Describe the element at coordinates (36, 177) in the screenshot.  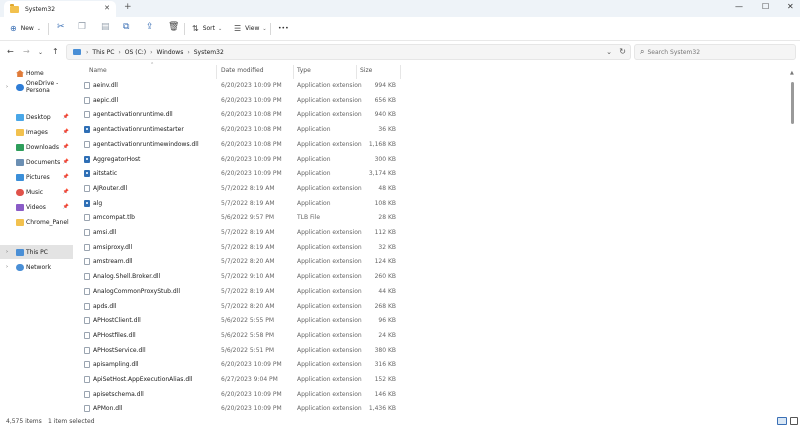
I see `sidebar-item-pictures: Pictures 📌` at that location.